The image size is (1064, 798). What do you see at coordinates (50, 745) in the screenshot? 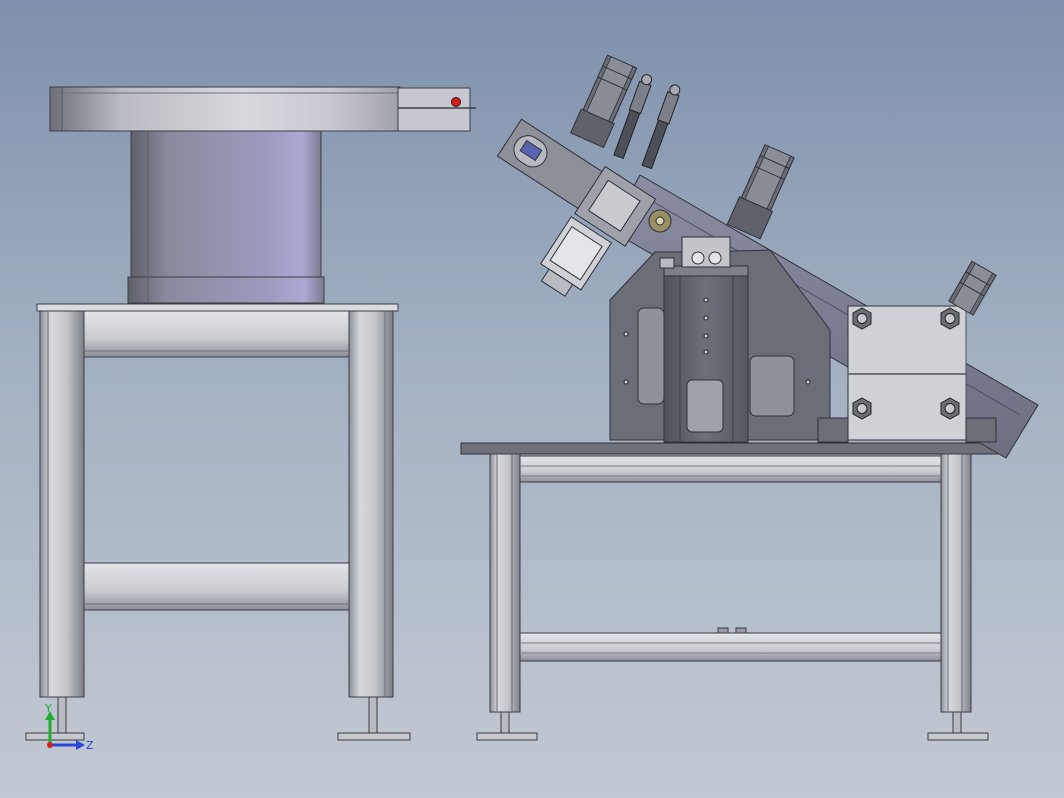
I see `x-axis-dot-icon` at bounding box center [50, 745].